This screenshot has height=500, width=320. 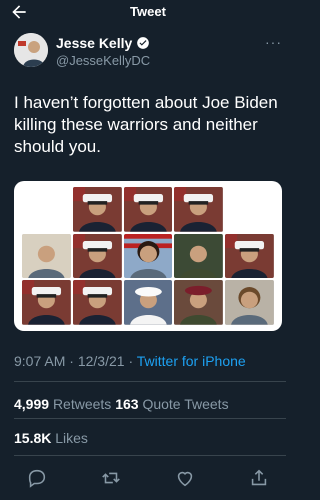 I want to click on like-count: 15.8K, so click(x=33, y=438).